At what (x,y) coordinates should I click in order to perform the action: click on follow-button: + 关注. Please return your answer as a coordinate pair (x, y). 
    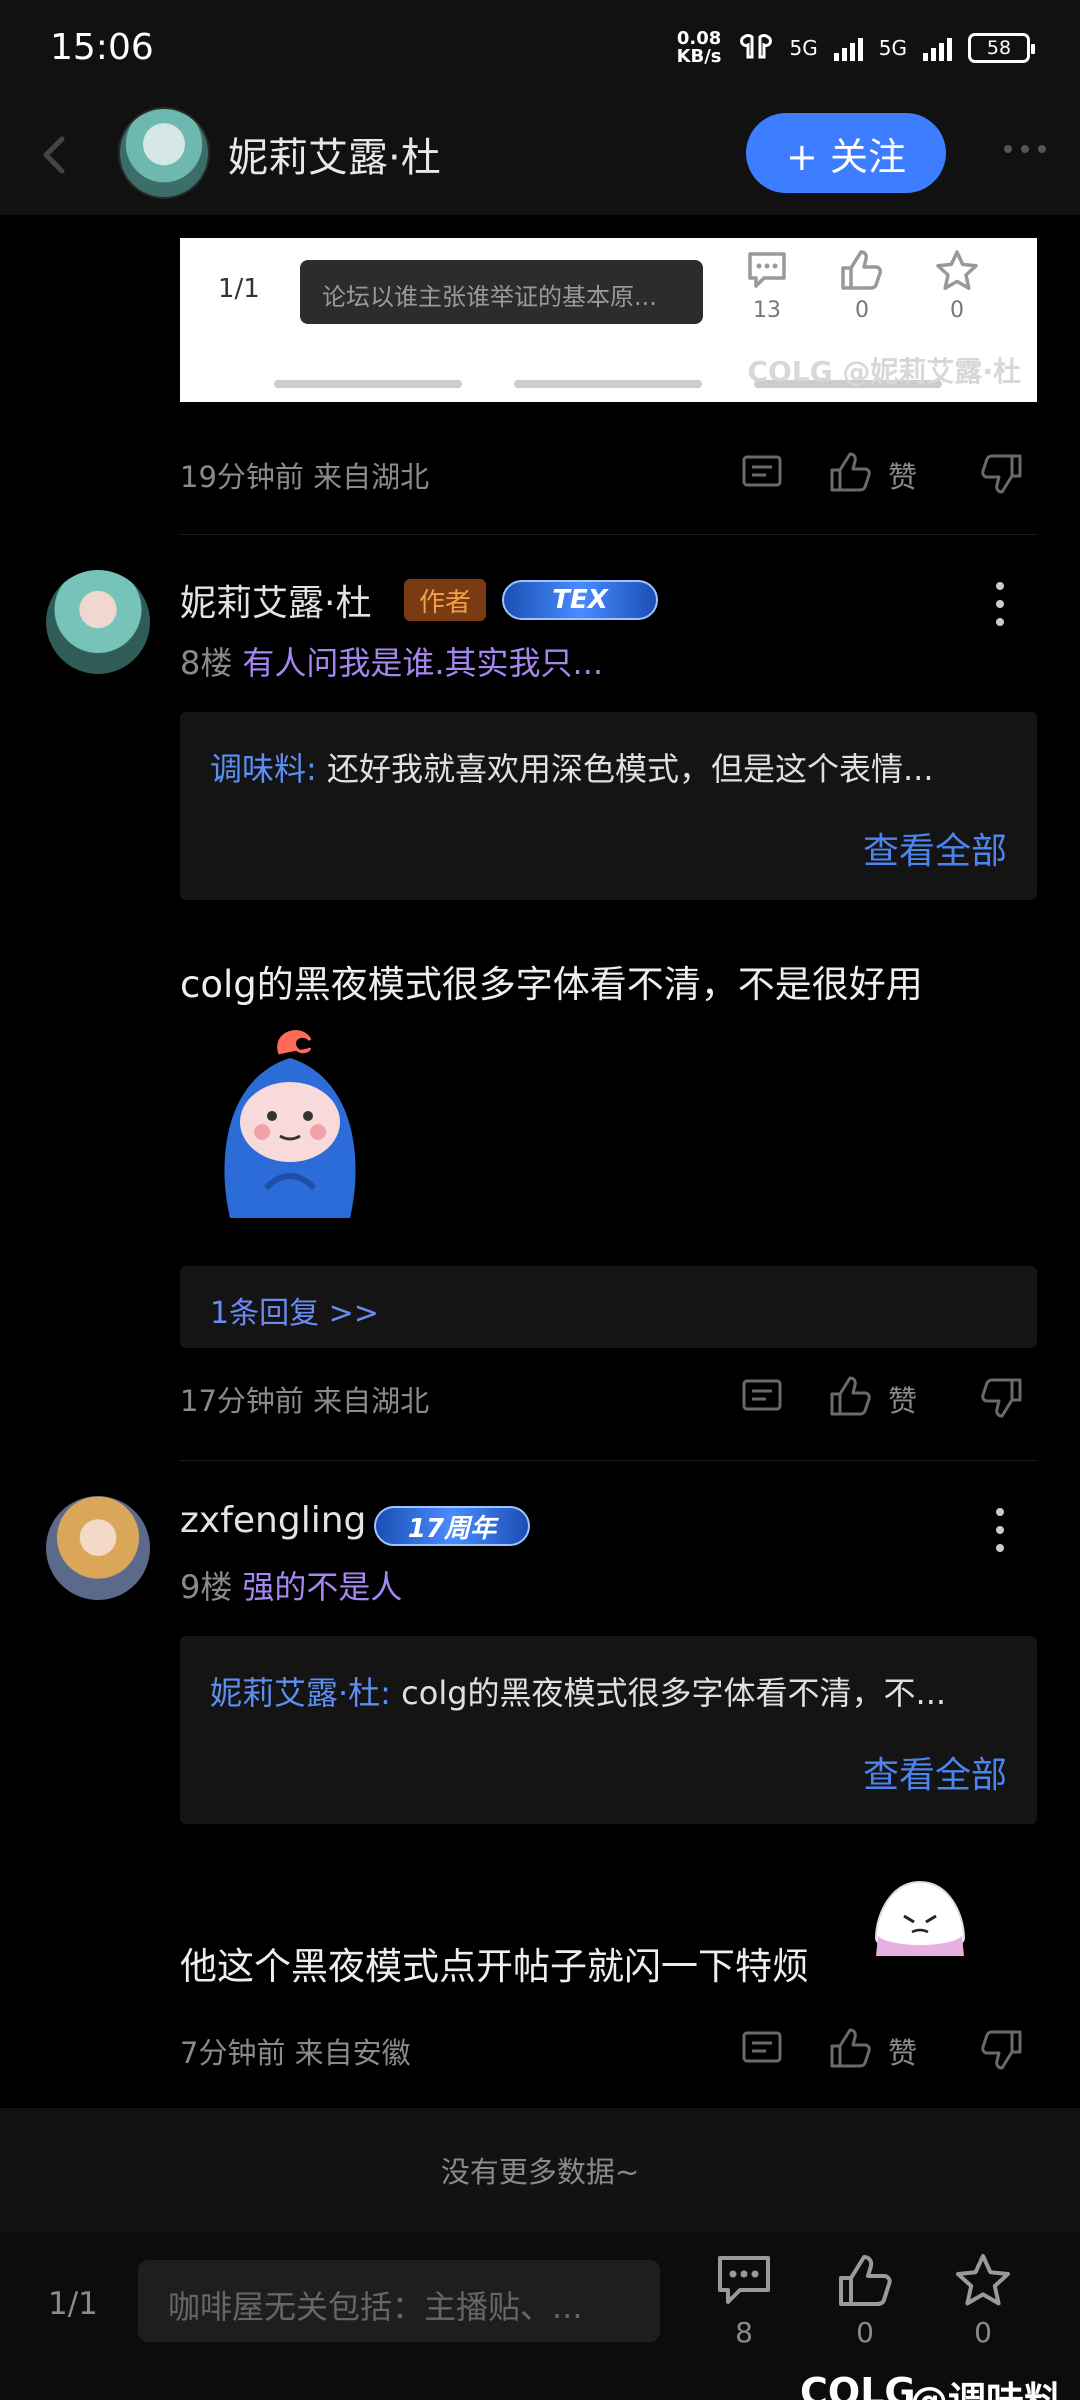
    Looking at the image, I should click on (846, 153).